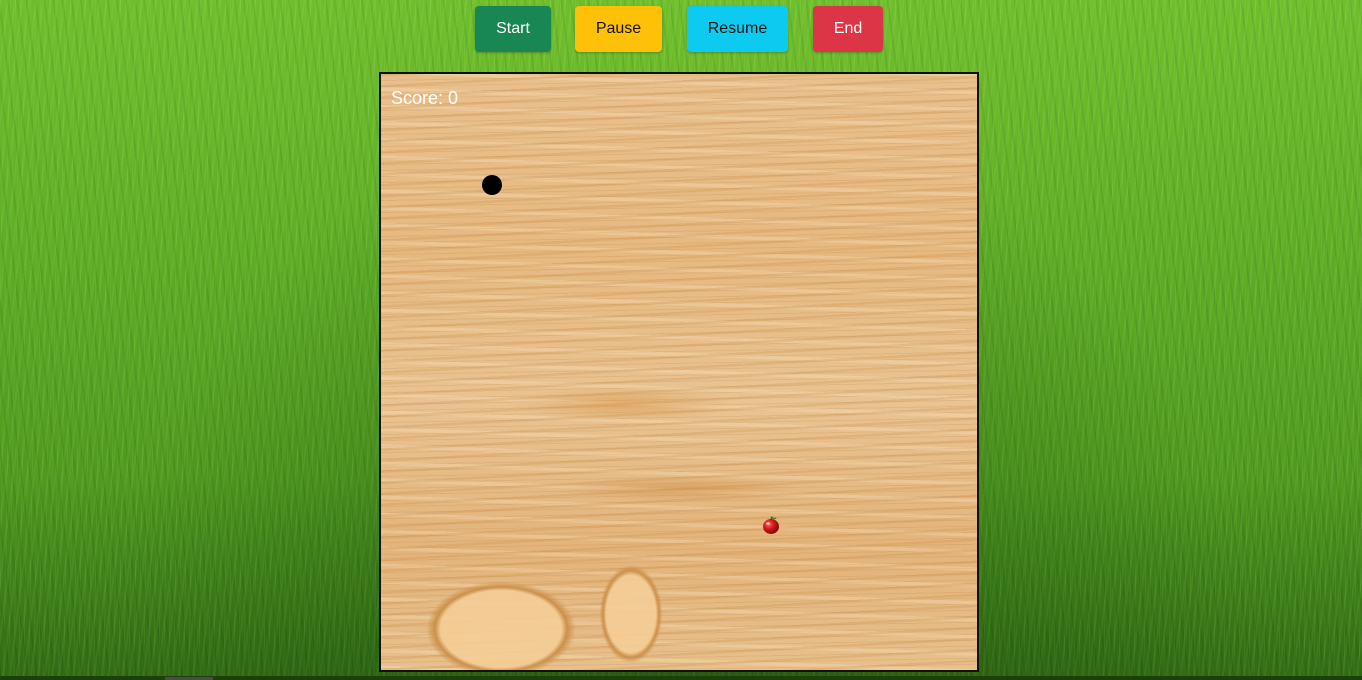 The height and width of the screenshot is (680, 1362). What do you see at coordinates (681, 29) in the screenshot?
I see `game-controls: Start Pause Resume End` at bounding box center [681, 29].